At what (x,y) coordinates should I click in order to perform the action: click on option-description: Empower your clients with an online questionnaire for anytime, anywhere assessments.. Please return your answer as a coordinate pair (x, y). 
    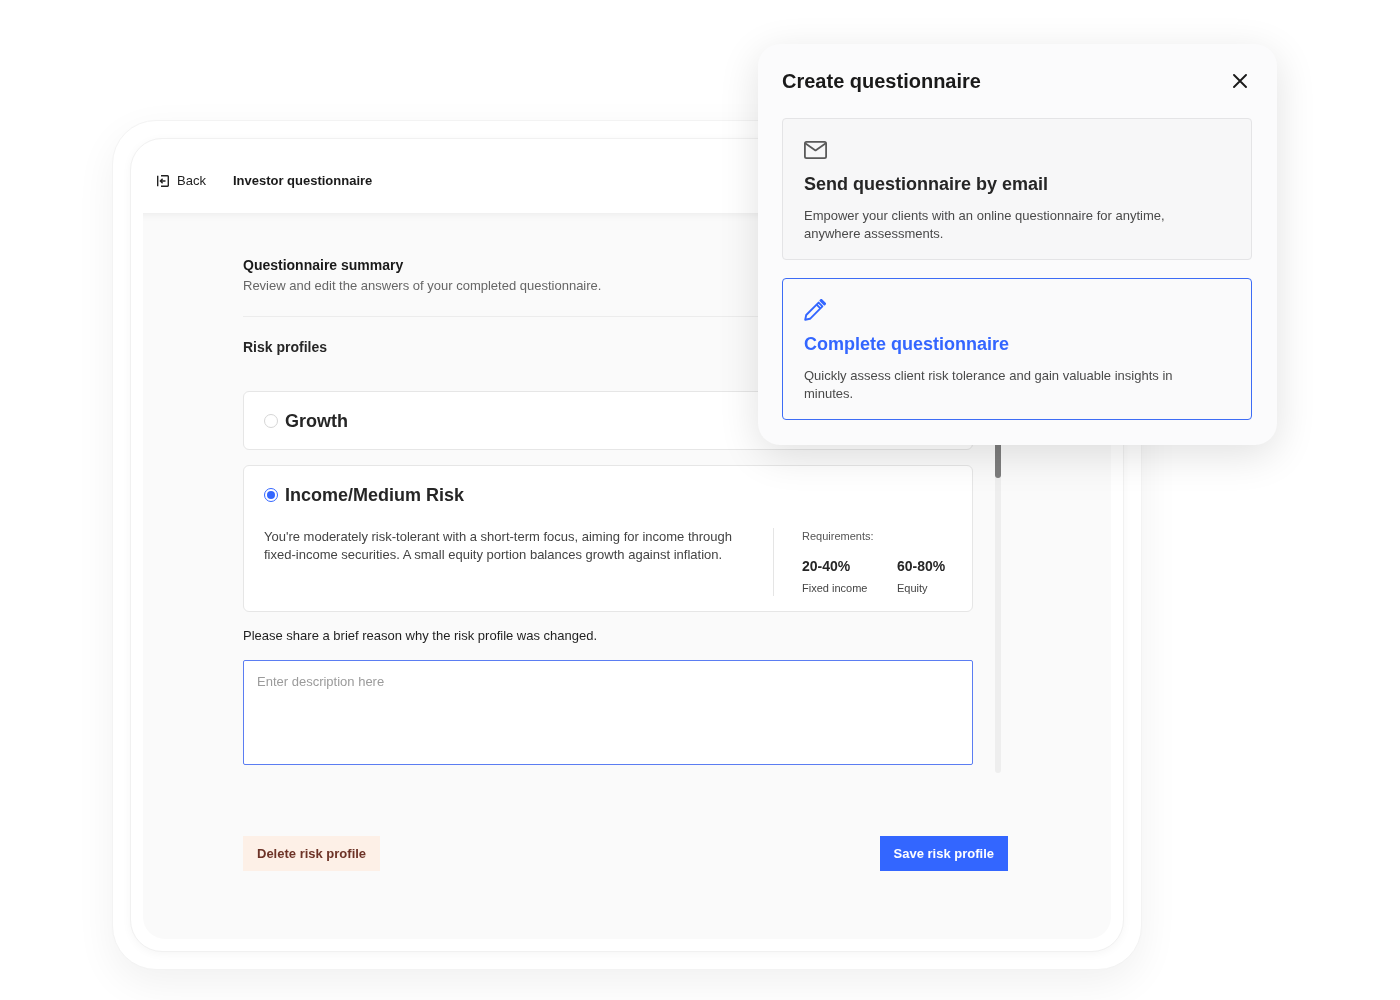
    Looking at the image, I should click on (985, 225).